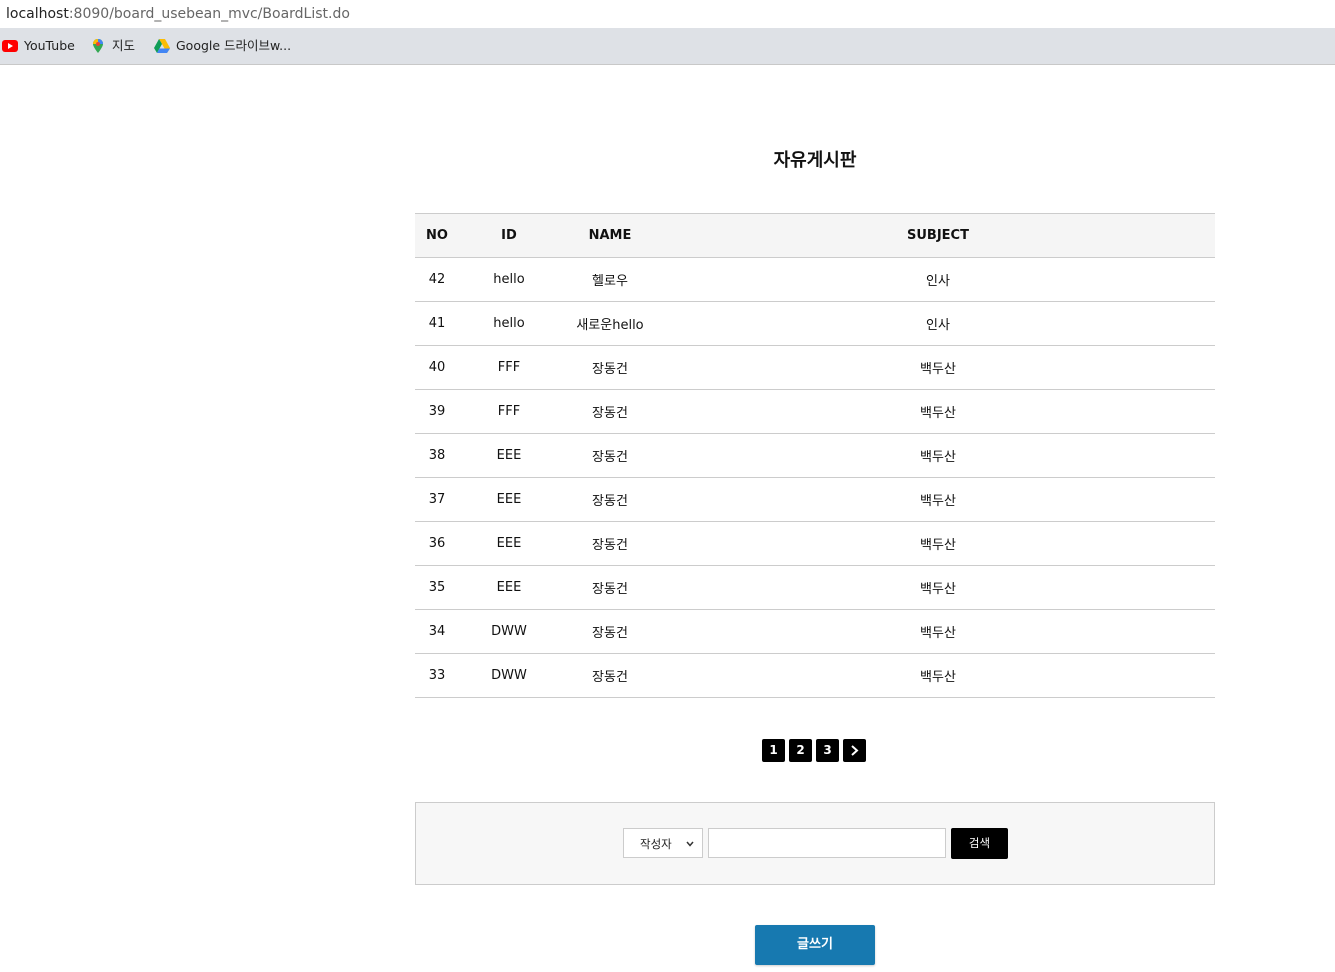 This screenshot has height=972, width=1335. Describe the element at coordinates (437, 675) in the screenshot. I see `cell-no: 33` at that location.